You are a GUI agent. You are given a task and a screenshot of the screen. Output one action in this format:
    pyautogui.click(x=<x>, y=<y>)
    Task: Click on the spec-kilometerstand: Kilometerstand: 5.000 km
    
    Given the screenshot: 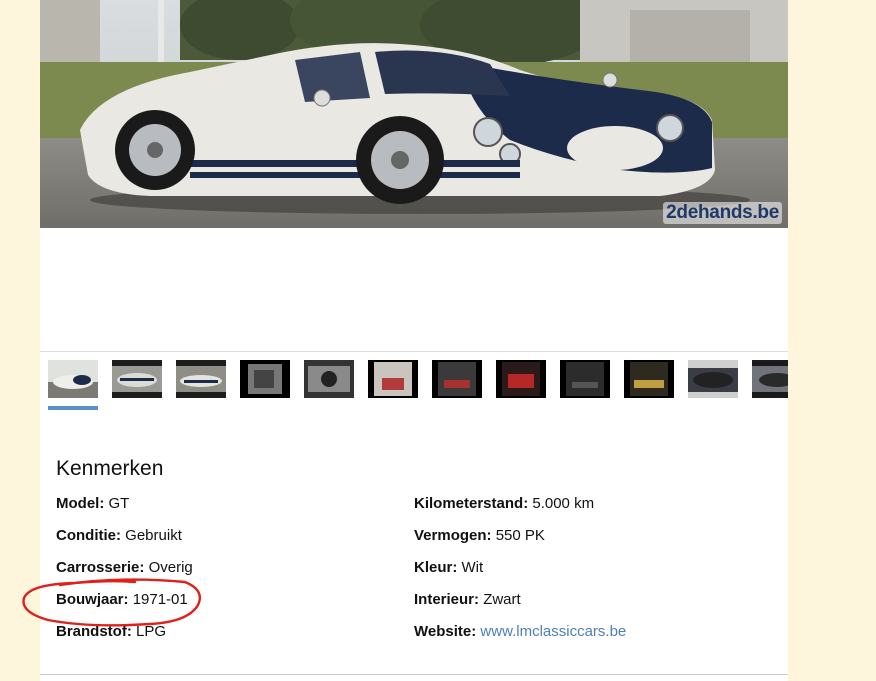 What is the action you would take?
    pyautogui.click(x=504, y=503)
    